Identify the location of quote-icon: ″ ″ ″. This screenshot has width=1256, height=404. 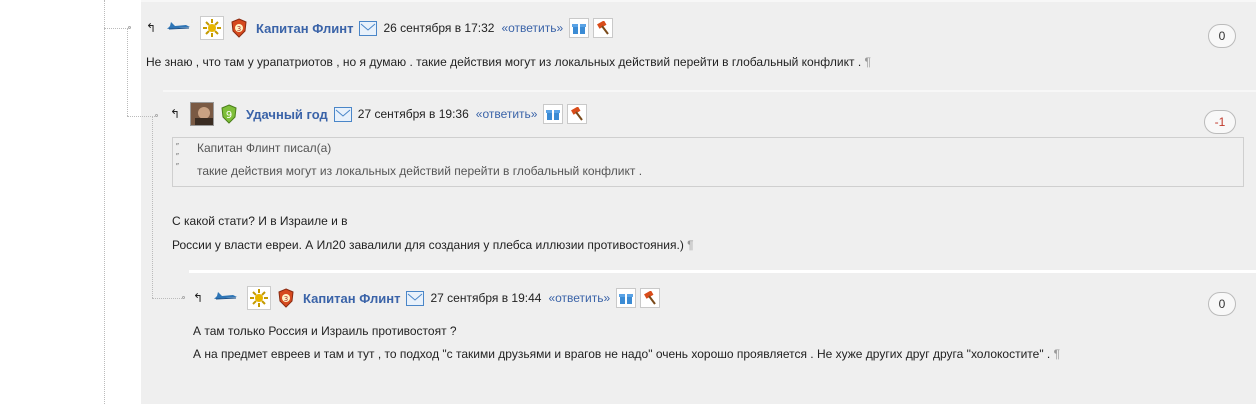
(177, 156).